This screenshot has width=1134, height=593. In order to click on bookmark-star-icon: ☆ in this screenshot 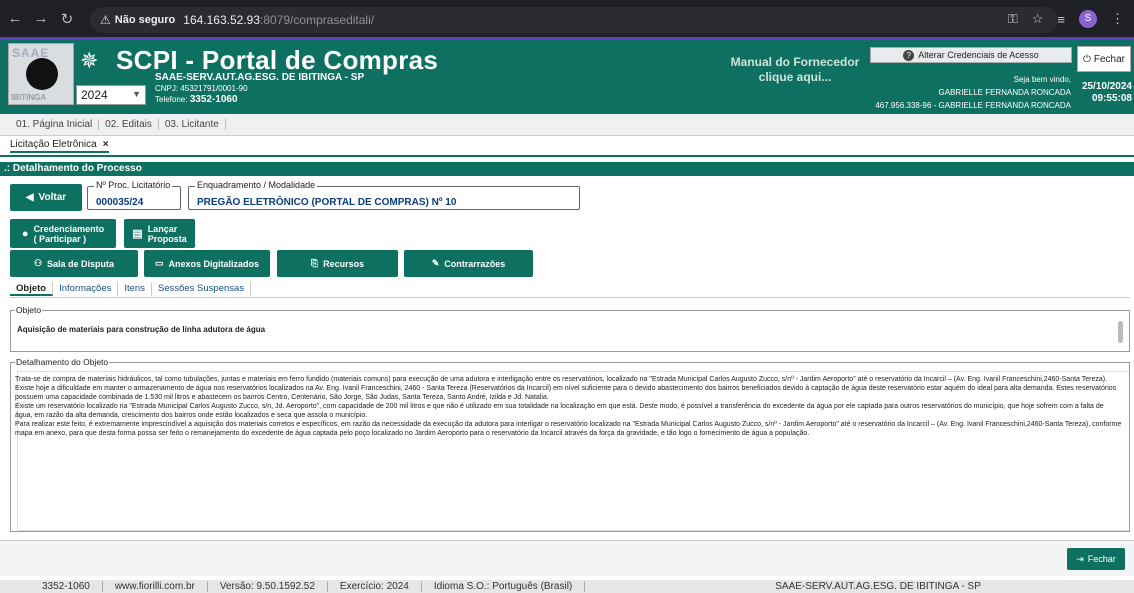, I will do `click(1038, 19)`.